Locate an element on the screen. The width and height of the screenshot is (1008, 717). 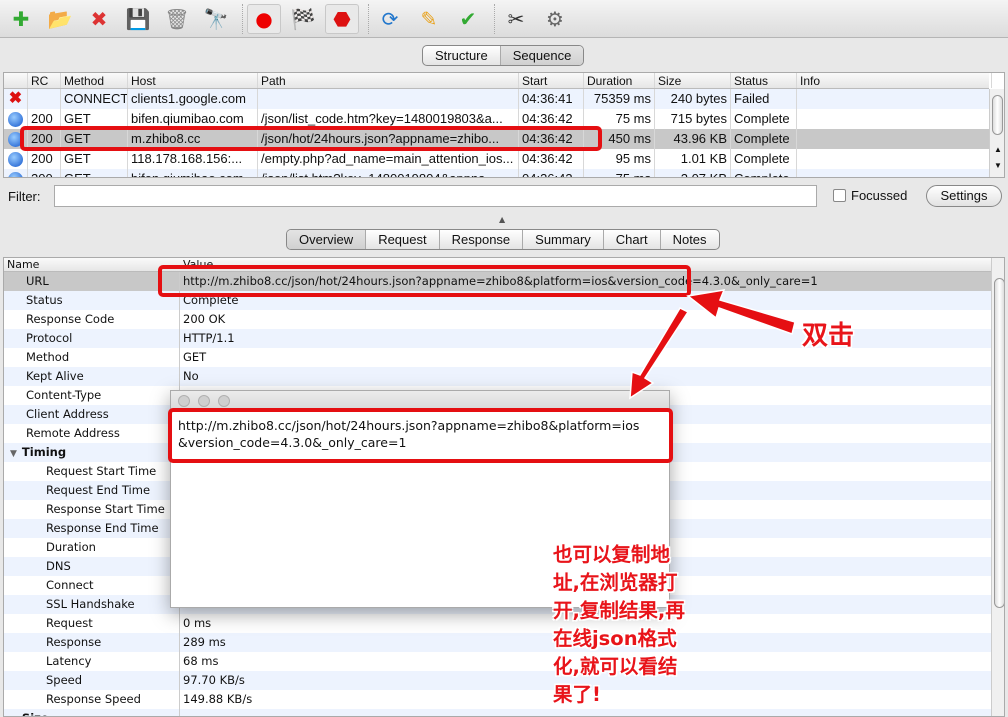
tip-line: 果了! is located at coordinates (577, 694).